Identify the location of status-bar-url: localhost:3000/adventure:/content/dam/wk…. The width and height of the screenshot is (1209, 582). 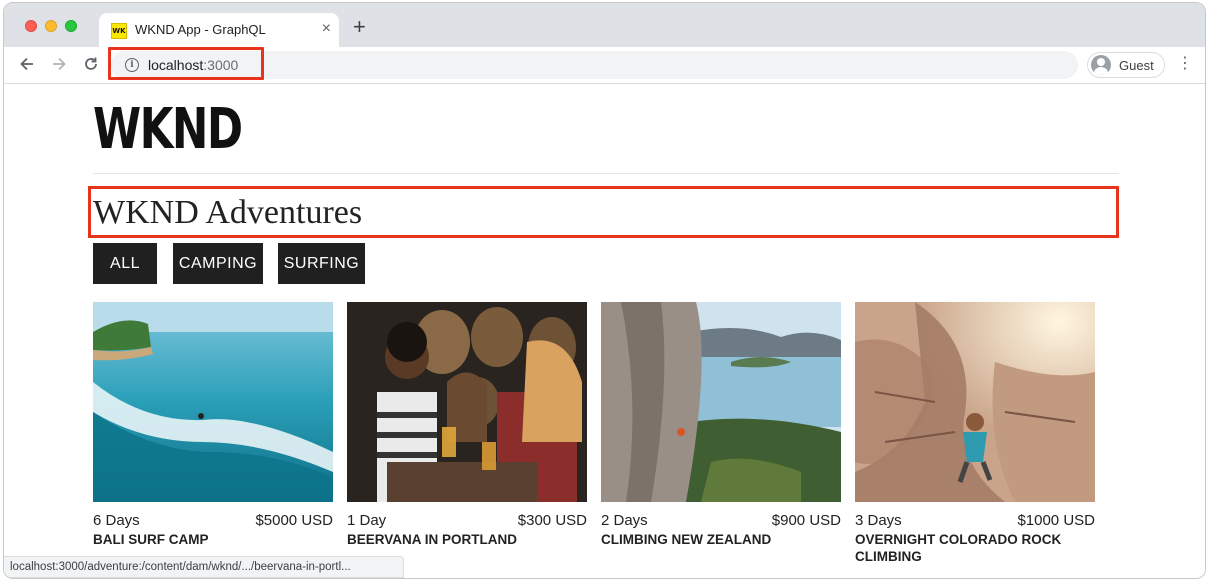
(204, 567).